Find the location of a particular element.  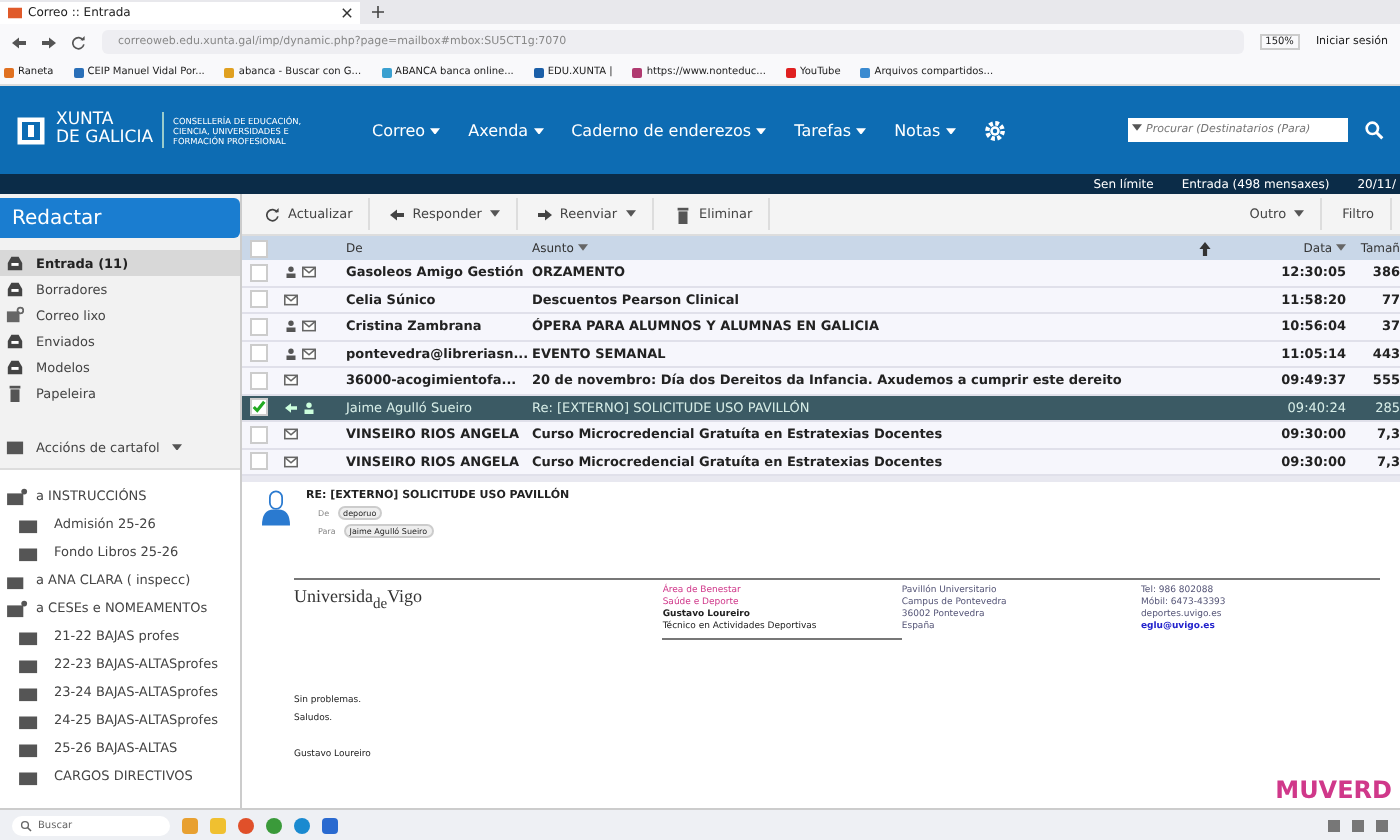

new-tab-icon is located at coordinates (378, 12).